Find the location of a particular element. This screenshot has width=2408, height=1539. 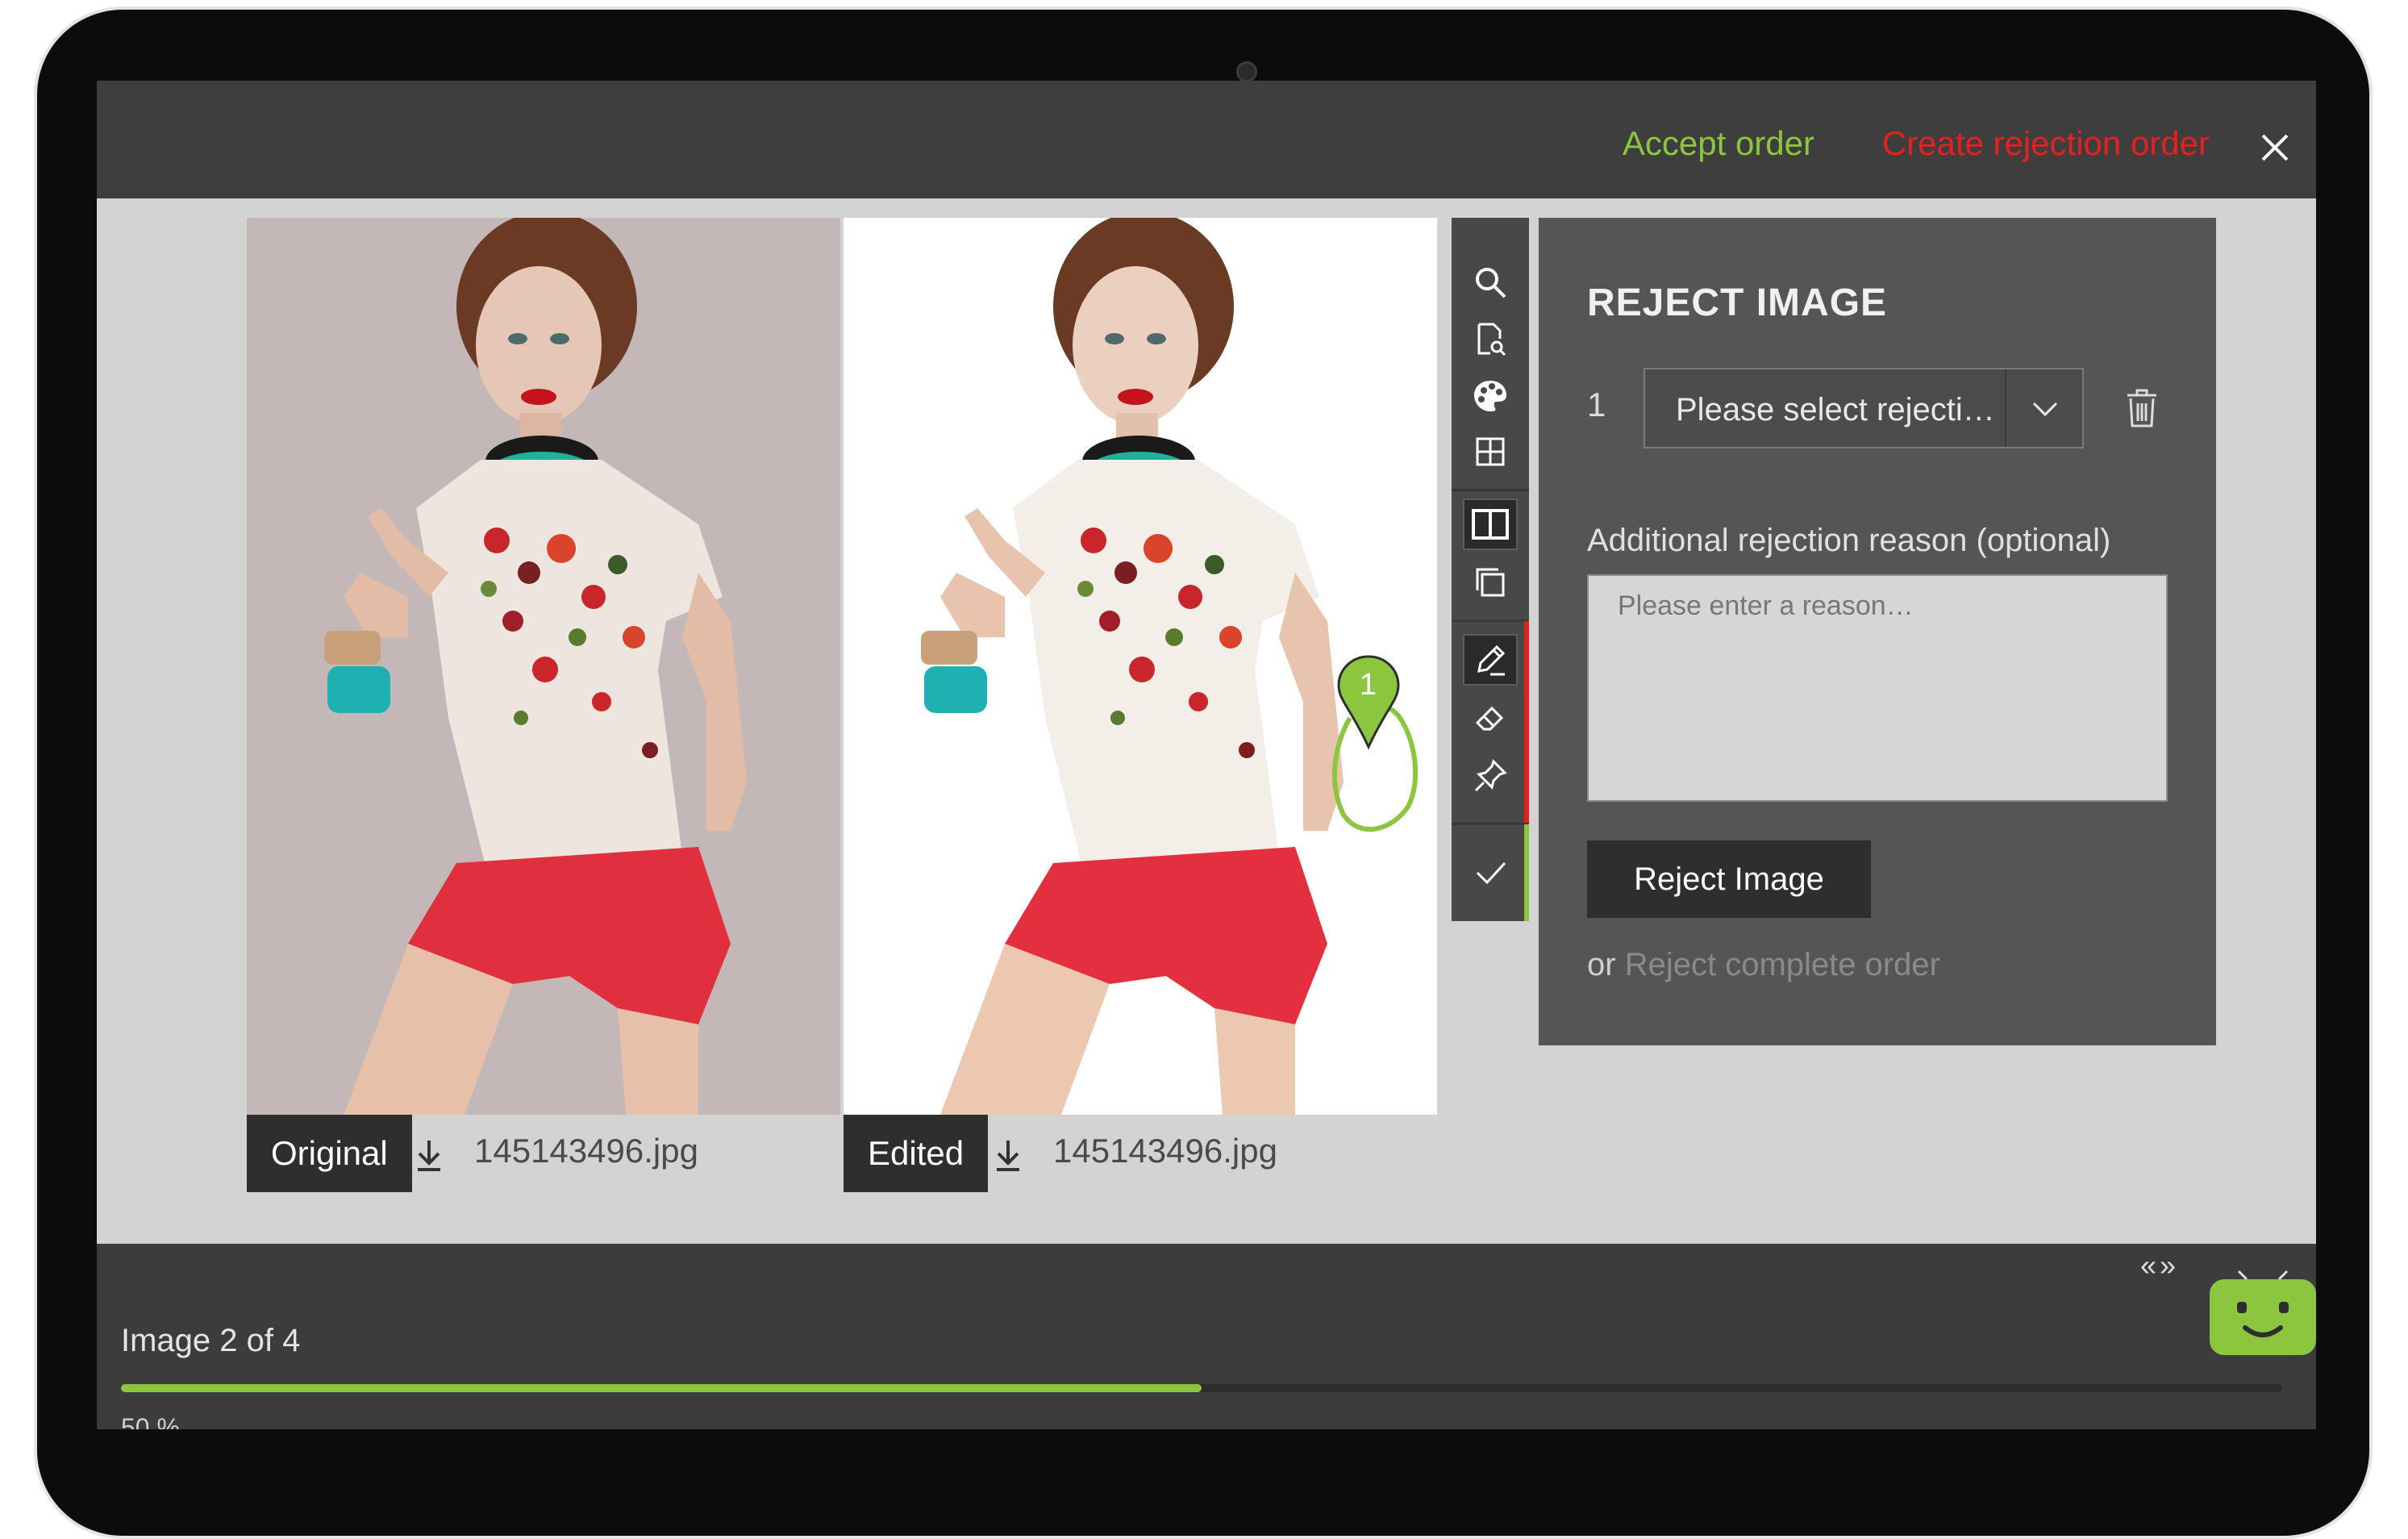

erase-tool is located at coordinates (1490, 718).